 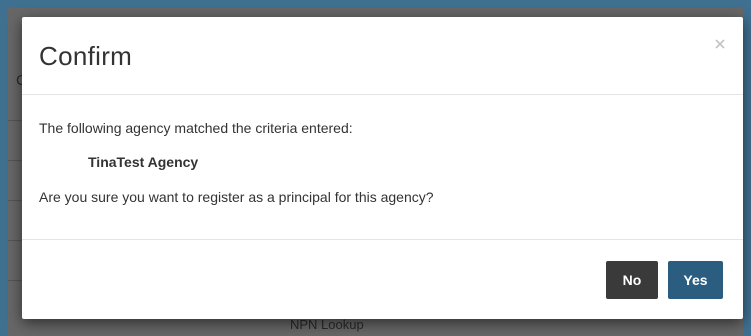 What do you see at coordinates (86, 56) in the screenshot?
I see `dialog-title: Confirm` at bounding box center [86, 56].